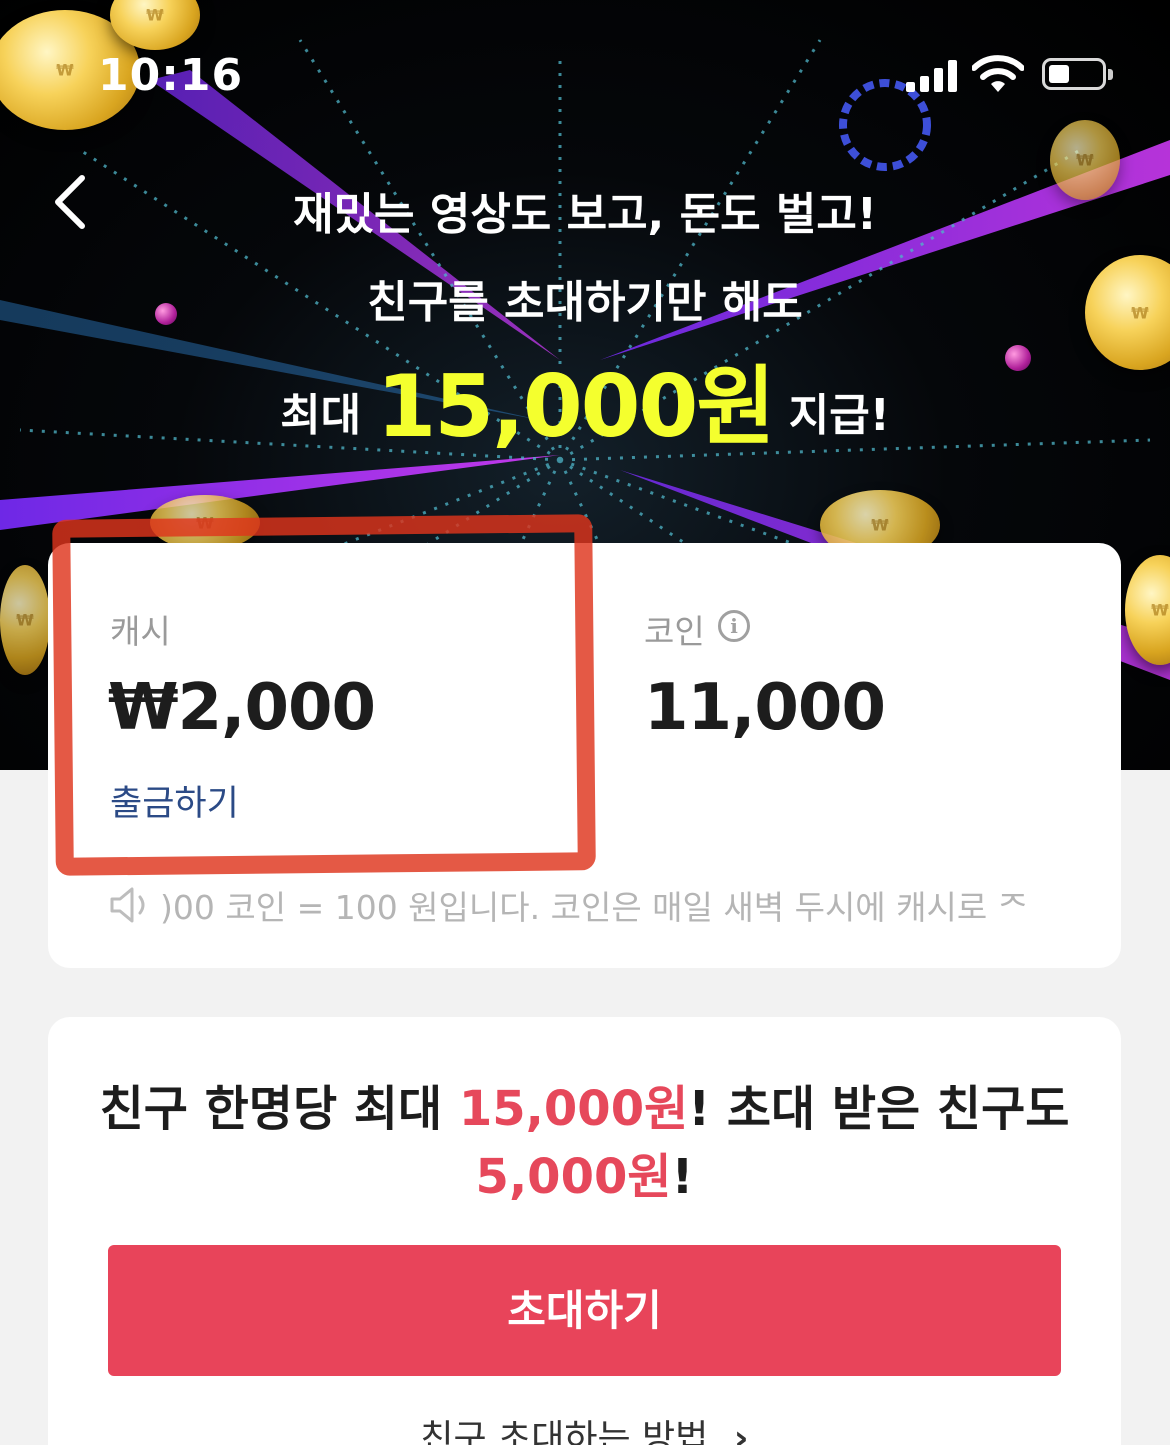 Image resolution: width=1170 pixels, height=1445 pixels. What do you see at coordinates (573, 1109) in the screenshot?
I see `invite-amount-a: 15,000원` at bounding box center [573, 1109].